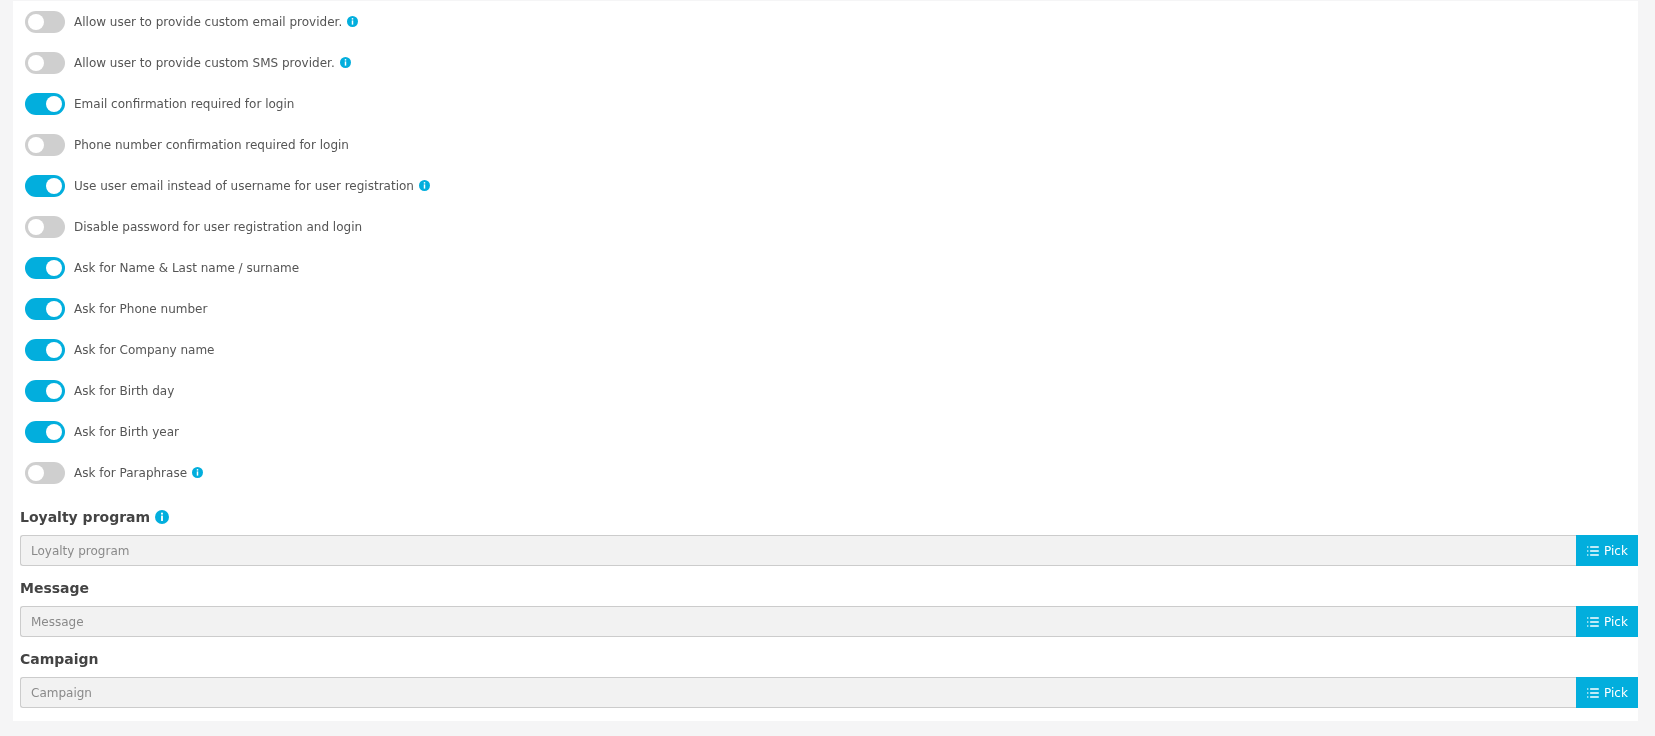 The height and width of the screenshot is (736, 1655). I want to click on toggle-label: Disable password for user registration and login, so click(218, 226).